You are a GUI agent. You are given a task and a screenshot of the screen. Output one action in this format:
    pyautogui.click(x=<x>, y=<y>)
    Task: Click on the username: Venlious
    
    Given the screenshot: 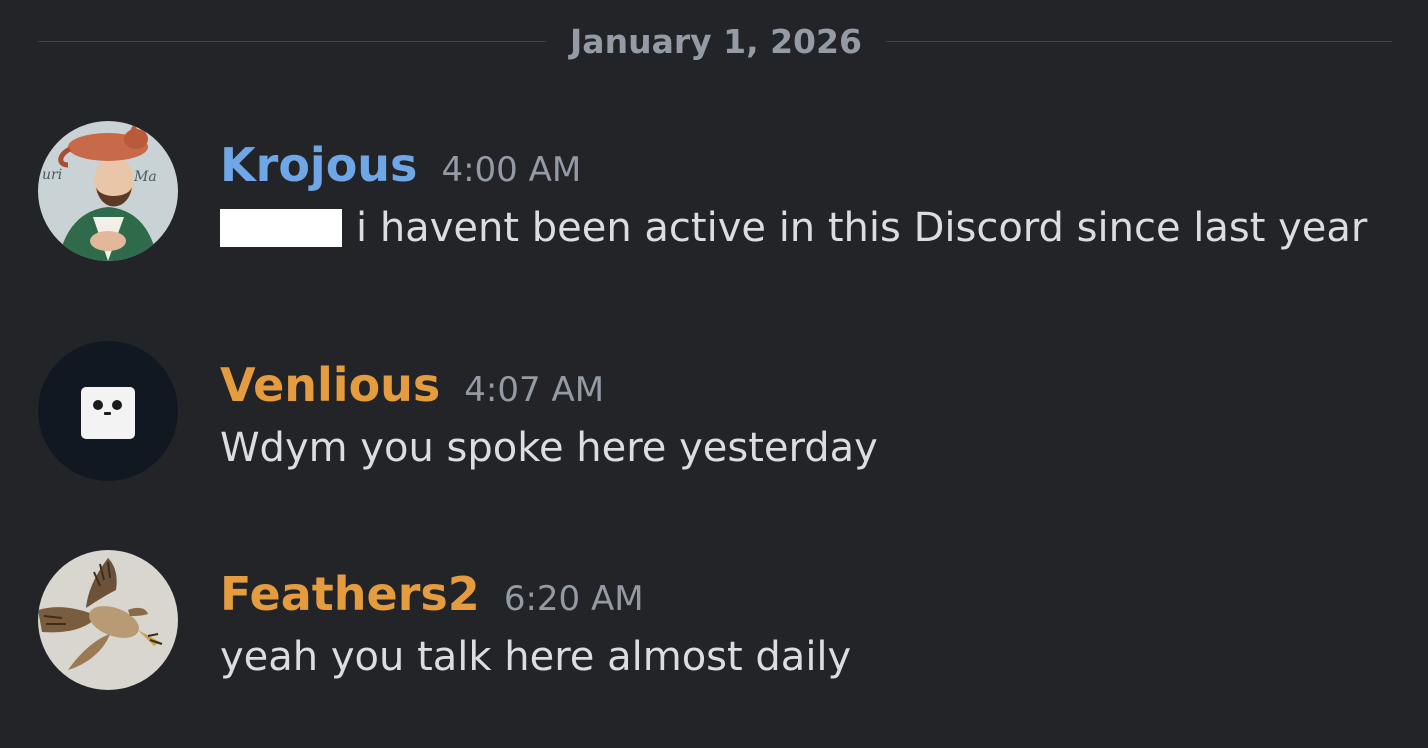 What is the action you would take?
    pyautogui.click(x=330, y=385)
    